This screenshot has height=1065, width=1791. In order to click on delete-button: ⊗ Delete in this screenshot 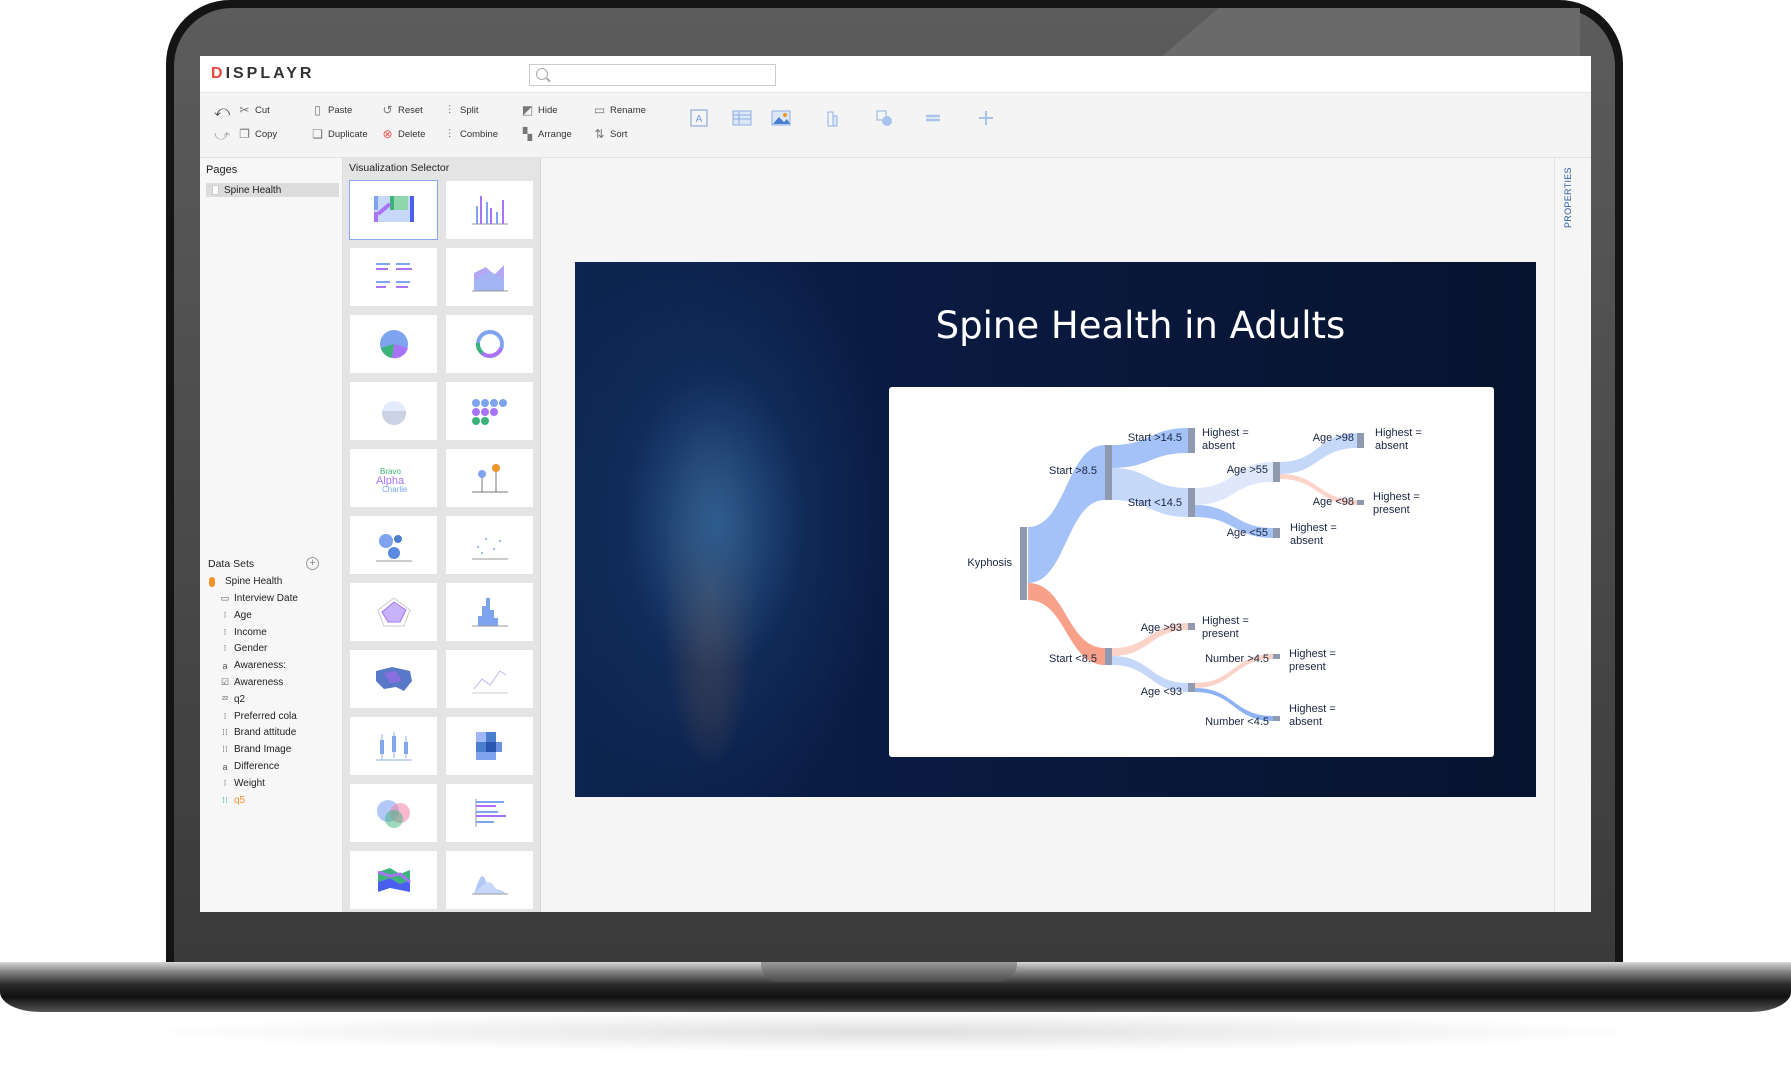, I will do `click(403, 134)`.